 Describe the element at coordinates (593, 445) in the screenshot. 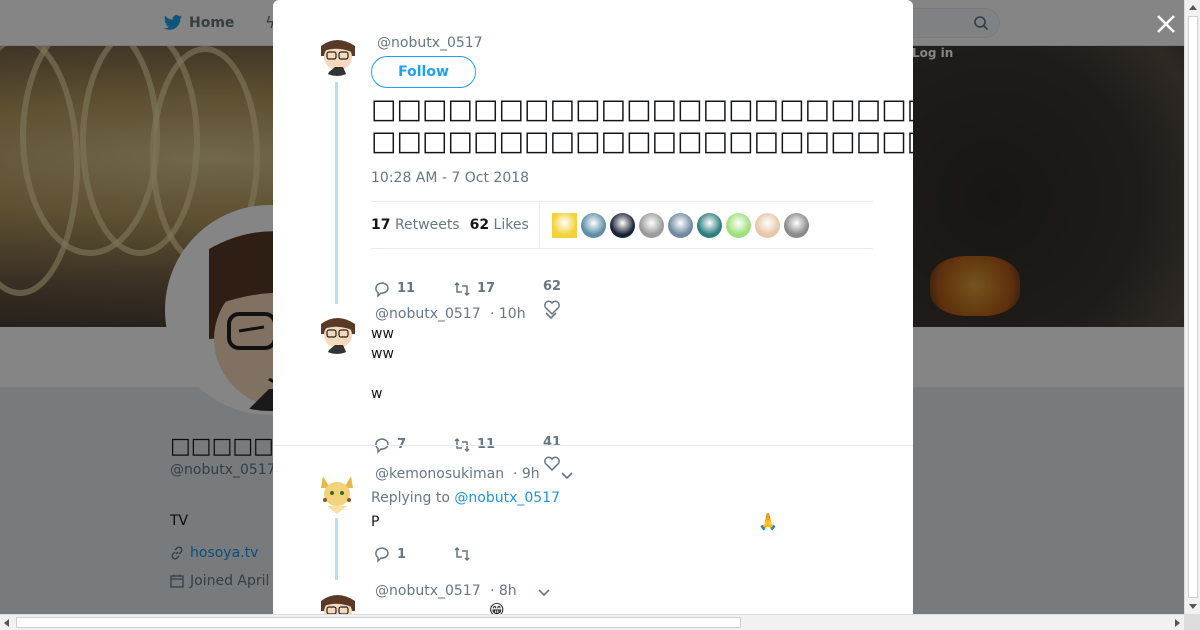

I see `reply-divider` at that location.